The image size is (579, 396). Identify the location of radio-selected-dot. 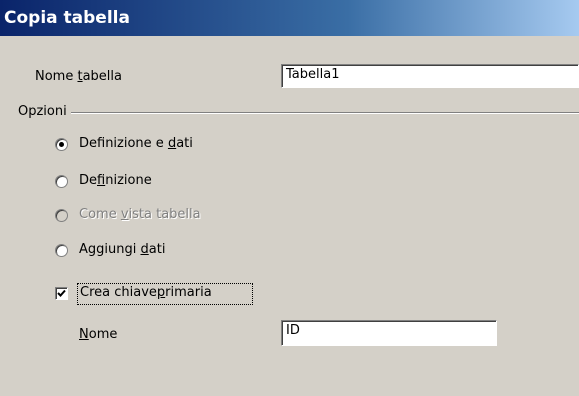
(61, 144).